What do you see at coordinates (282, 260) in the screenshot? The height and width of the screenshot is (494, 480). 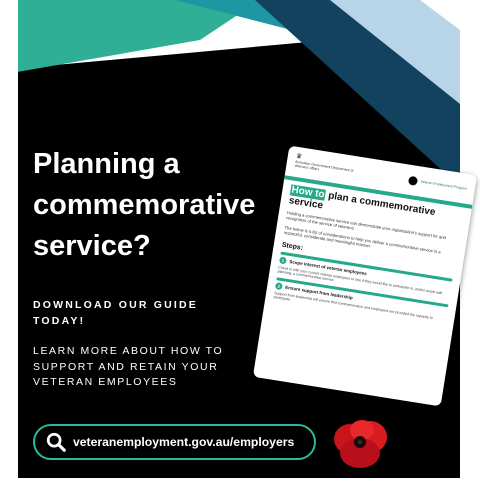 I see `step-number-1: 1` at bounding box center [282, 260].